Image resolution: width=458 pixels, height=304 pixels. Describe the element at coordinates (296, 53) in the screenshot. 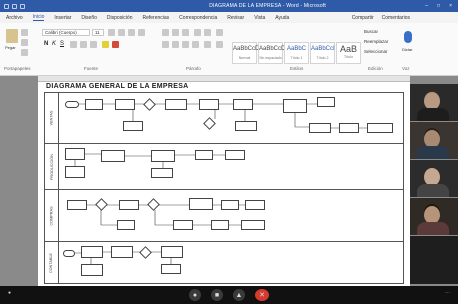

I see `style-heading-1: AaBbC Título 1` at that location.